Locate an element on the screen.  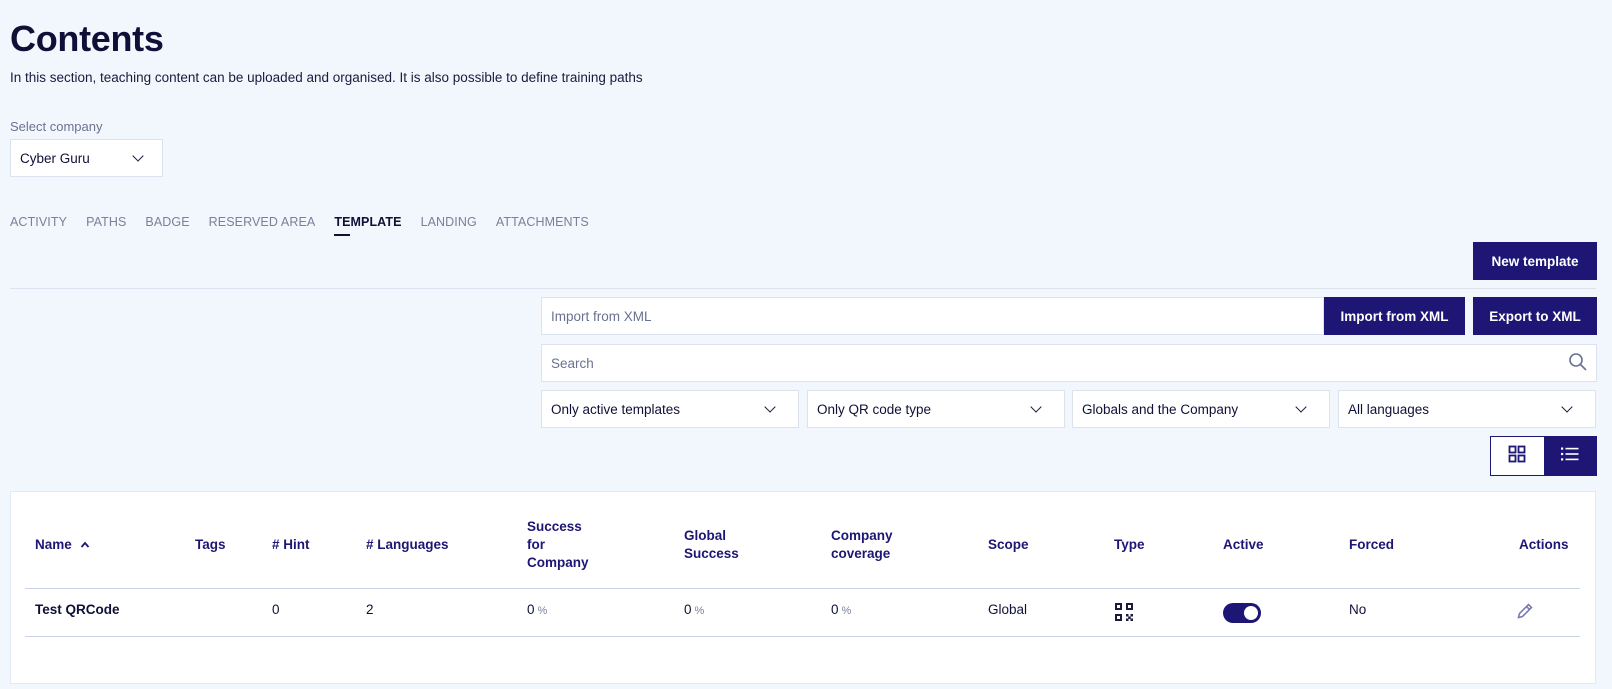
row-global-success: 0% is located at coordinates (694, 609).